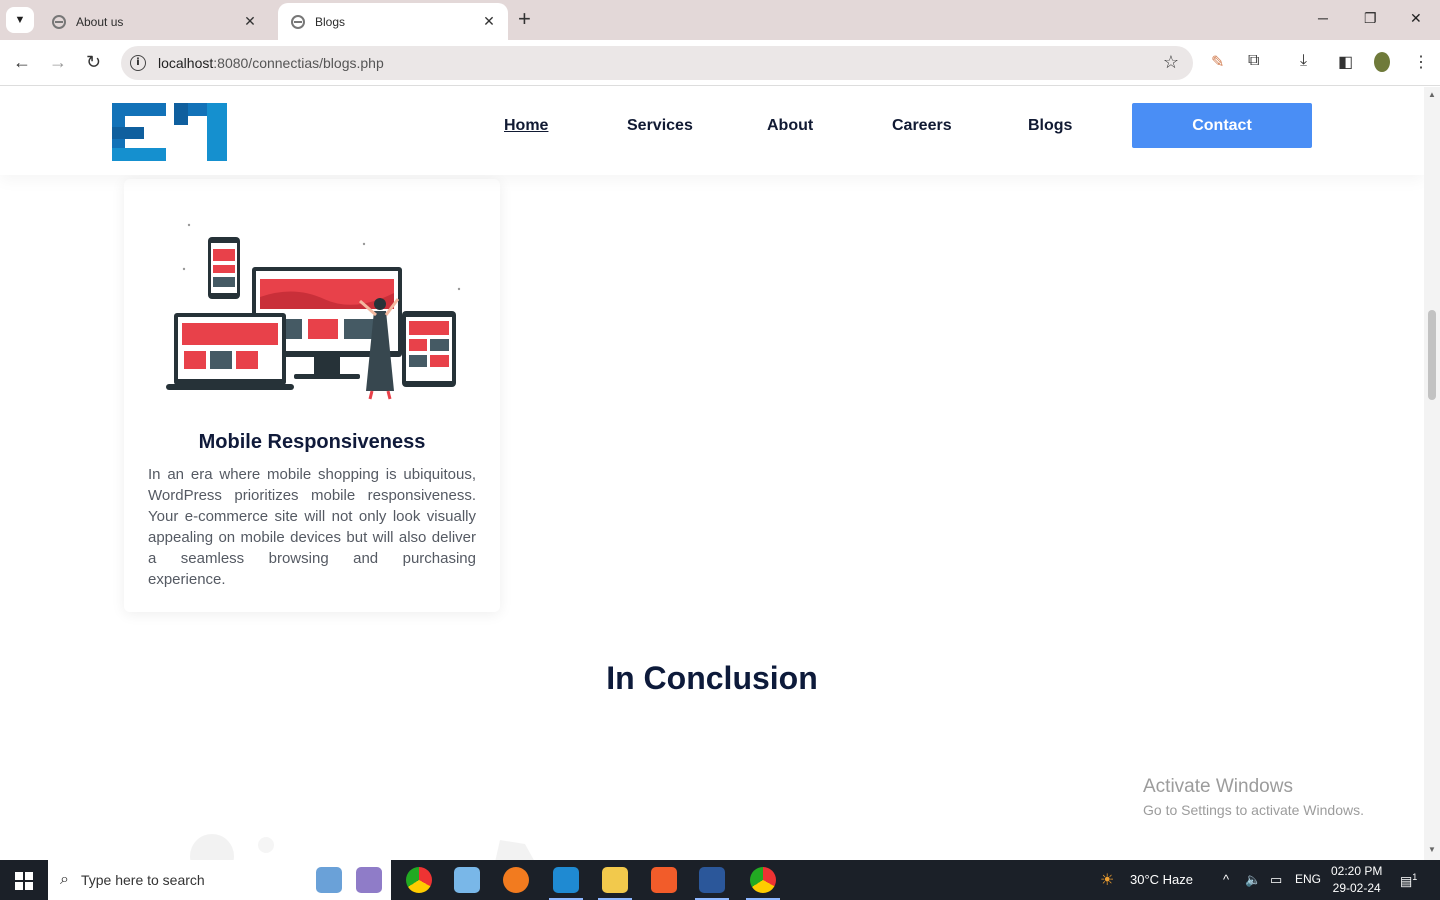 This screenshot has height=900, width=1440. Describe the element at coordinates (1253, 810) in the screenshot. I see `watermark-subtitle: Go to Settings to activate Windows.` at that location.